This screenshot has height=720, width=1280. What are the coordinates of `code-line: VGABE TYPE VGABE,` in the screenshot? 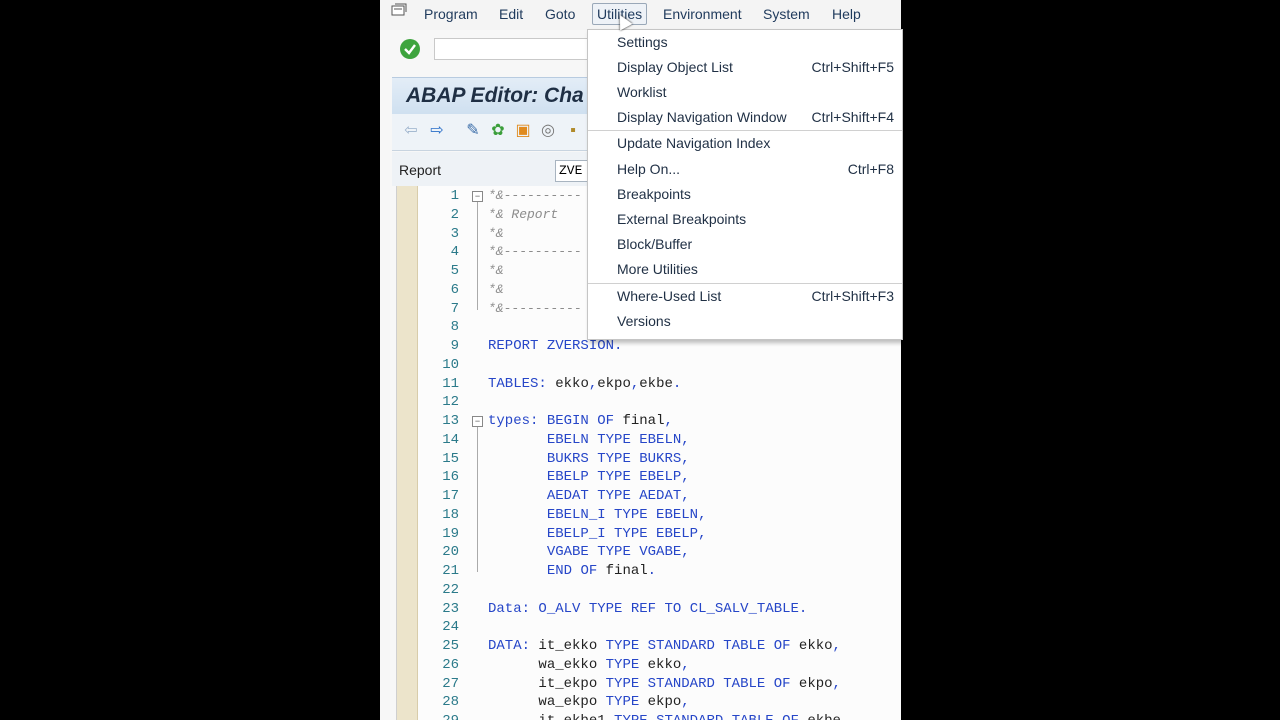 It's located at (589, 552).